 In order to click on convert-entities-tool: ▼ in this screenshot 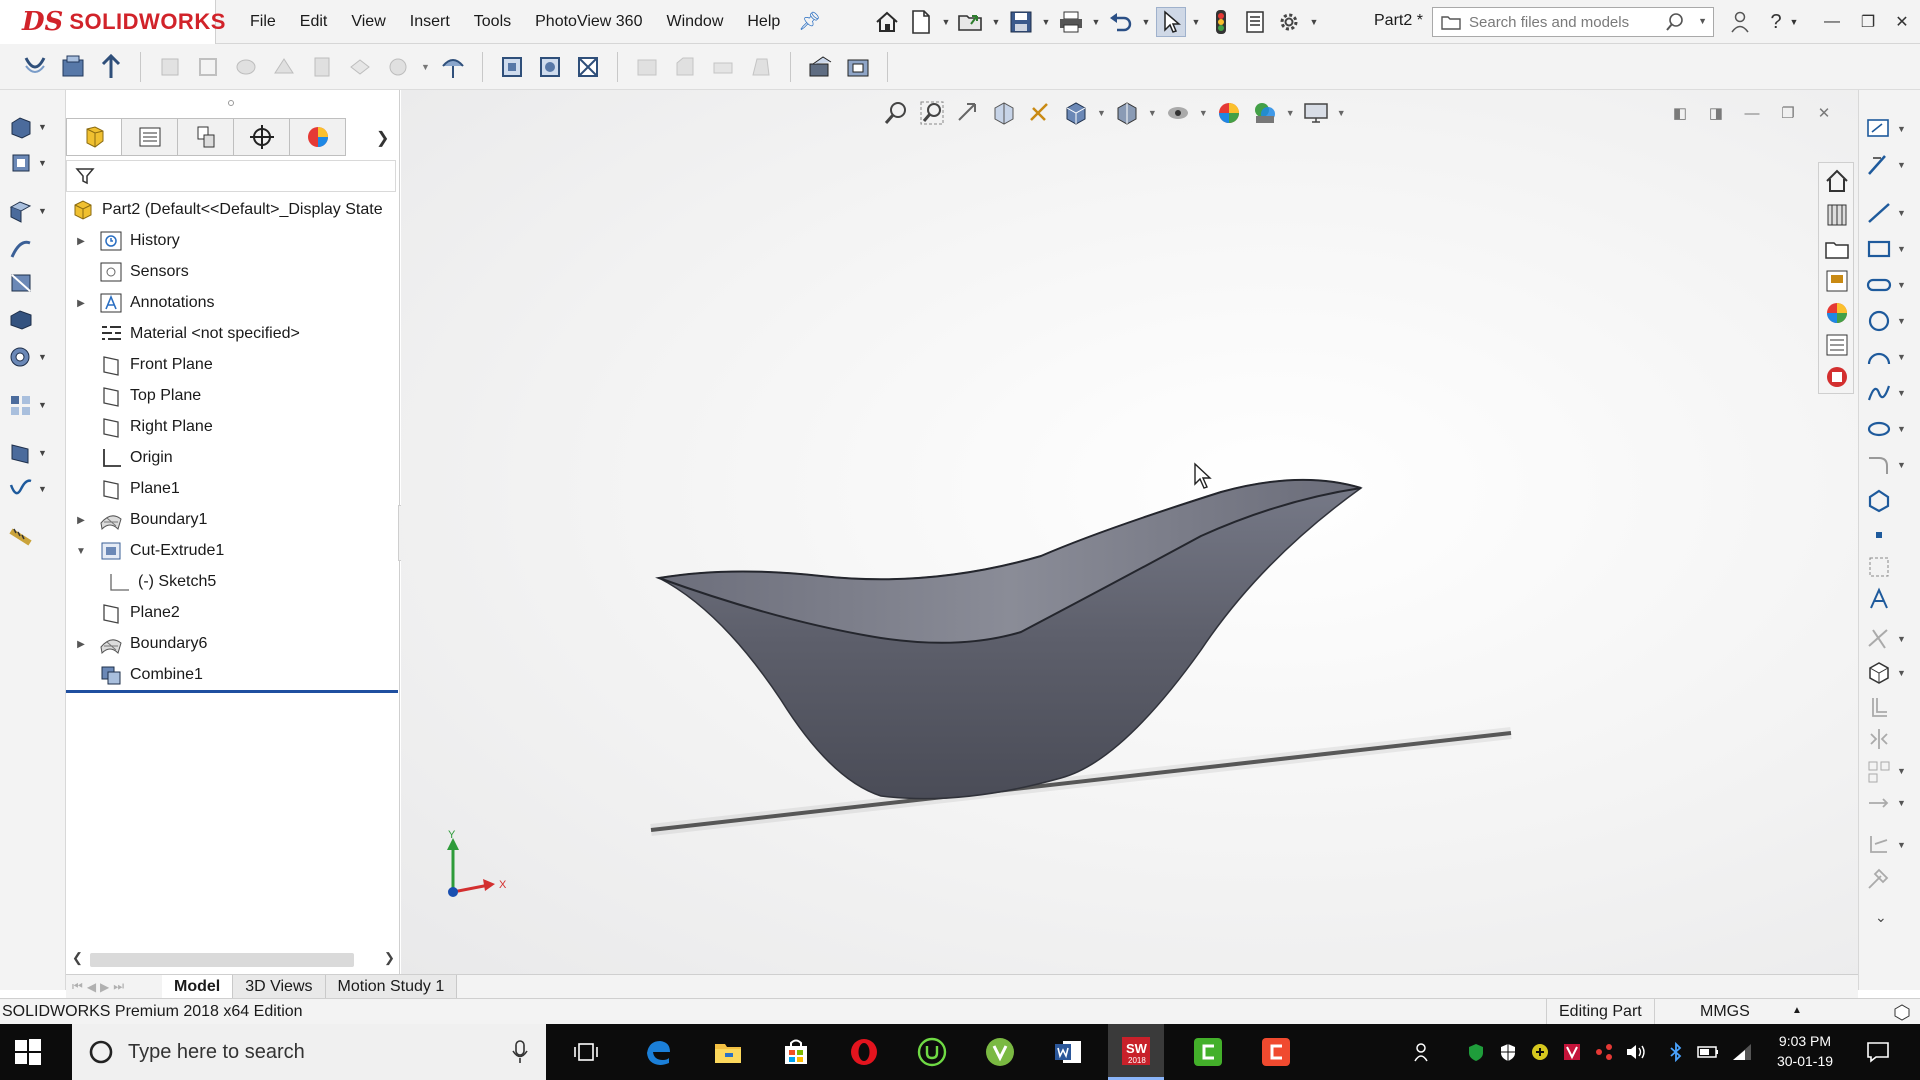, I will do `click(1890, 673)`.